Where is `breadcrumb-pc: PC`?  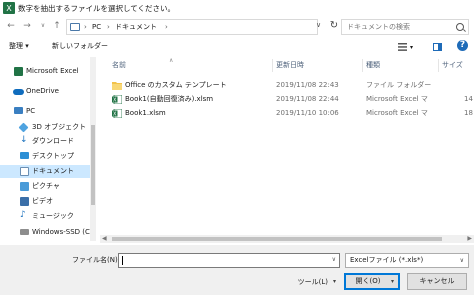 breadcrumb-pc: PC is located at coordinates (96, 27).